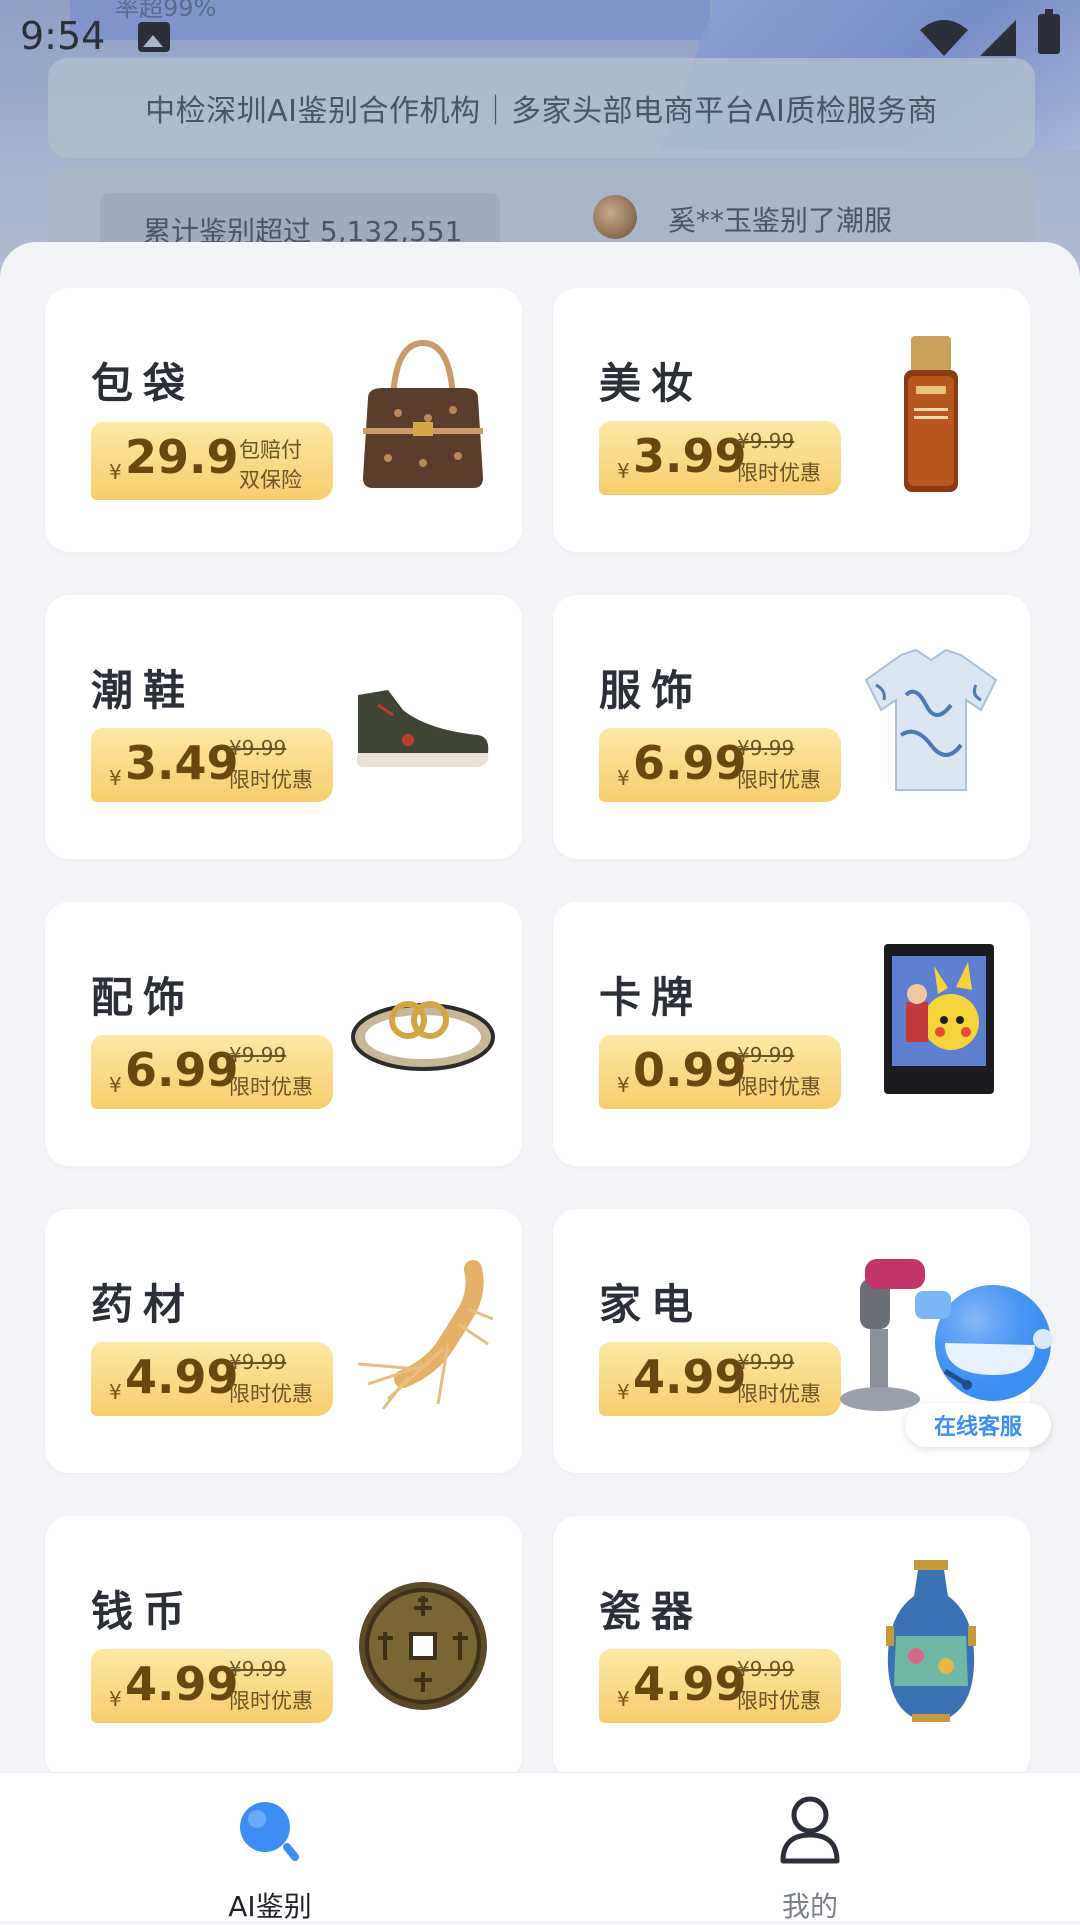 This screenshot has height=1925, width=1080. Describe the element at coordinates (931, 414) in the screenshot. I see `serum-bottle-image` at that location.